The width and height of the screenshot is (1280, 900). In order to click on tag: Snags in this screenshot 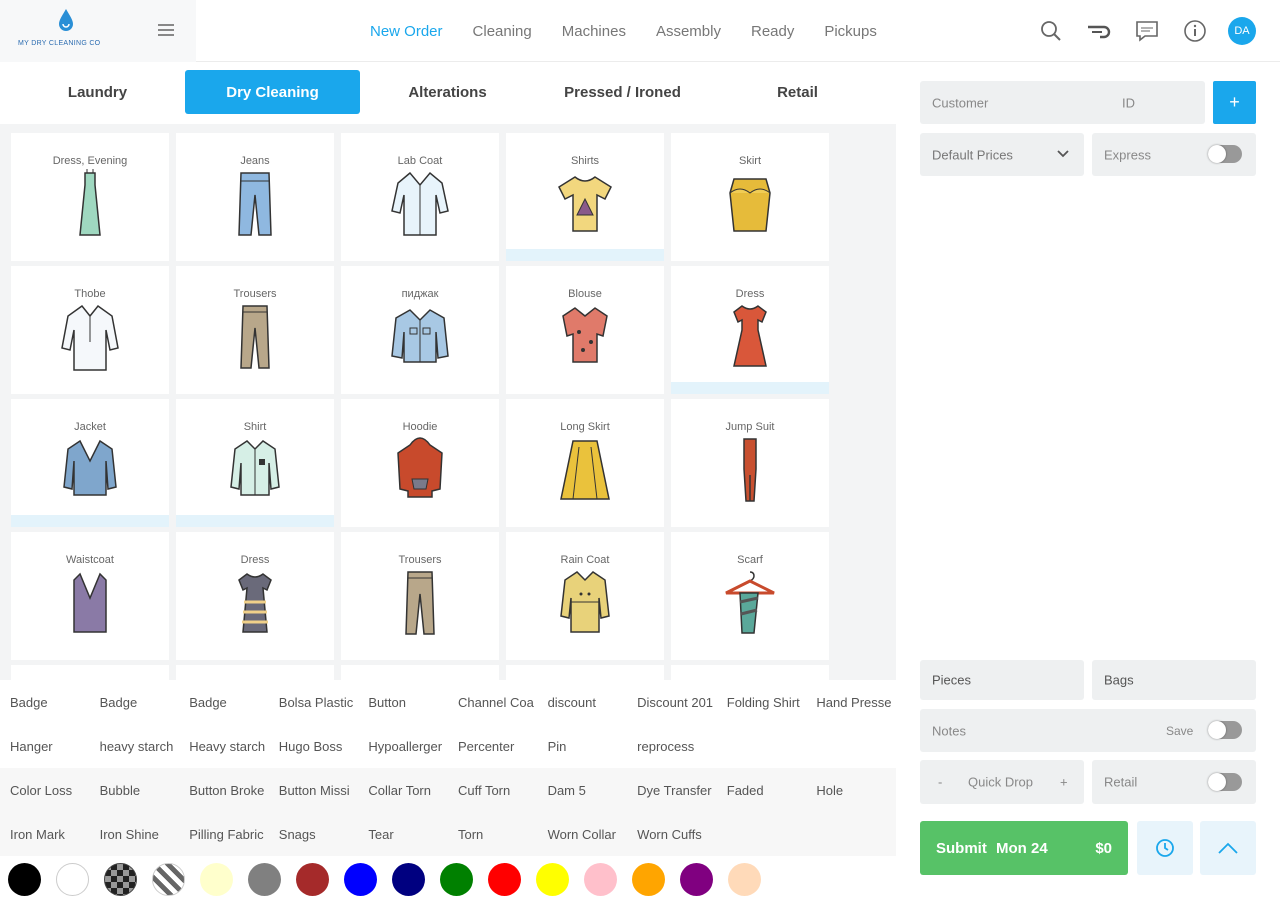, I will do `click(314, 834)`.